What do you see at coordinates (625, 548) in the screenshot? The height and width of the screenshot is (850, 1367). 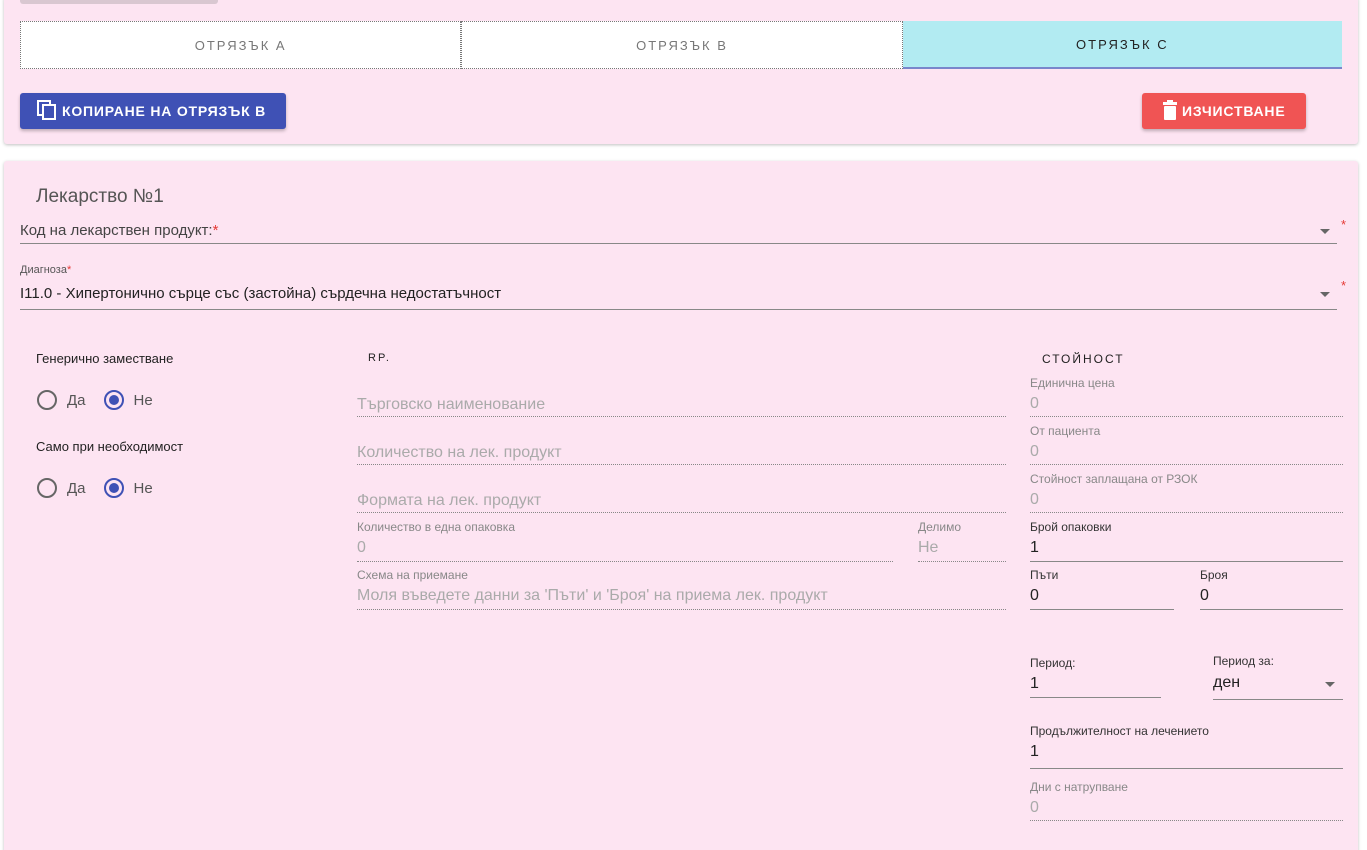 I see `qty-per-pack-input: 0` at bounding box center [625, 548].